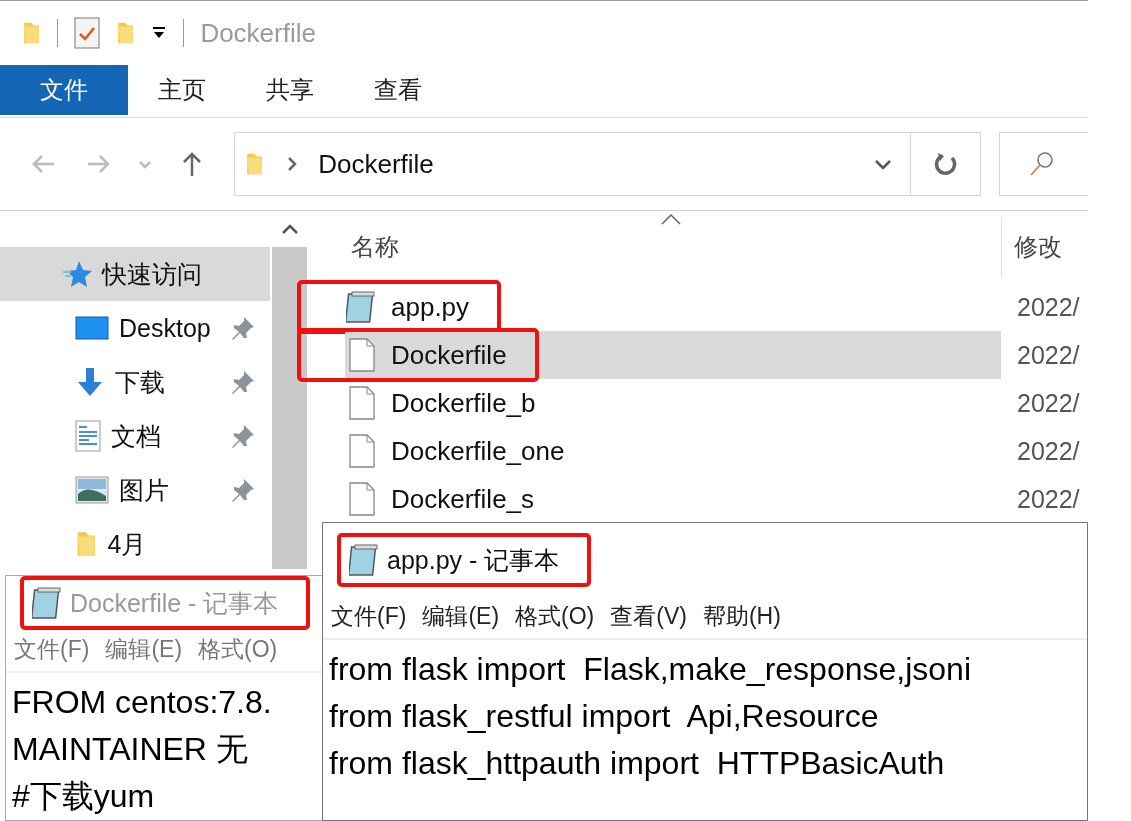 Image resolution: width=1131 pixels, height=821 pixels. Describe the element at coordinates (289, 229) in the screenshot. I see `scroll-up-icon` at that location.